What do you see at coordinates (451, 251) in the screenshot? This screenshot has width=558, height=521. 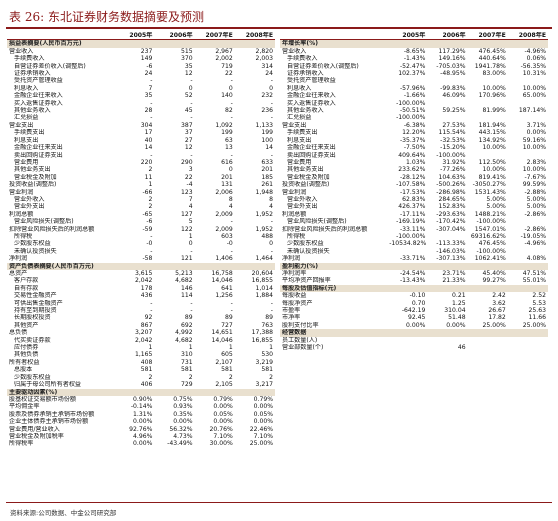 I see `value-cell: -146.03%` at bounding box center [451, 251].